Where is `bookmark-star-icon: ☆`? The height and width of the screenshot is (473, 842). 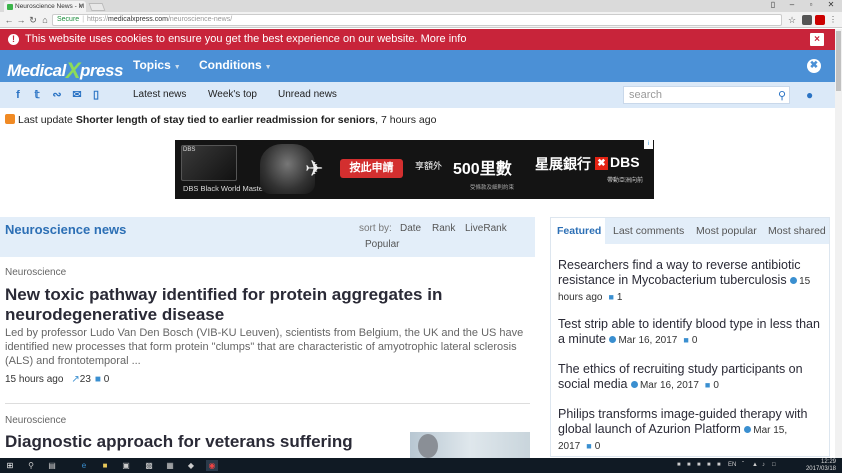 bookmark-star-icon: ☆ is located at coordinates (792, 20).